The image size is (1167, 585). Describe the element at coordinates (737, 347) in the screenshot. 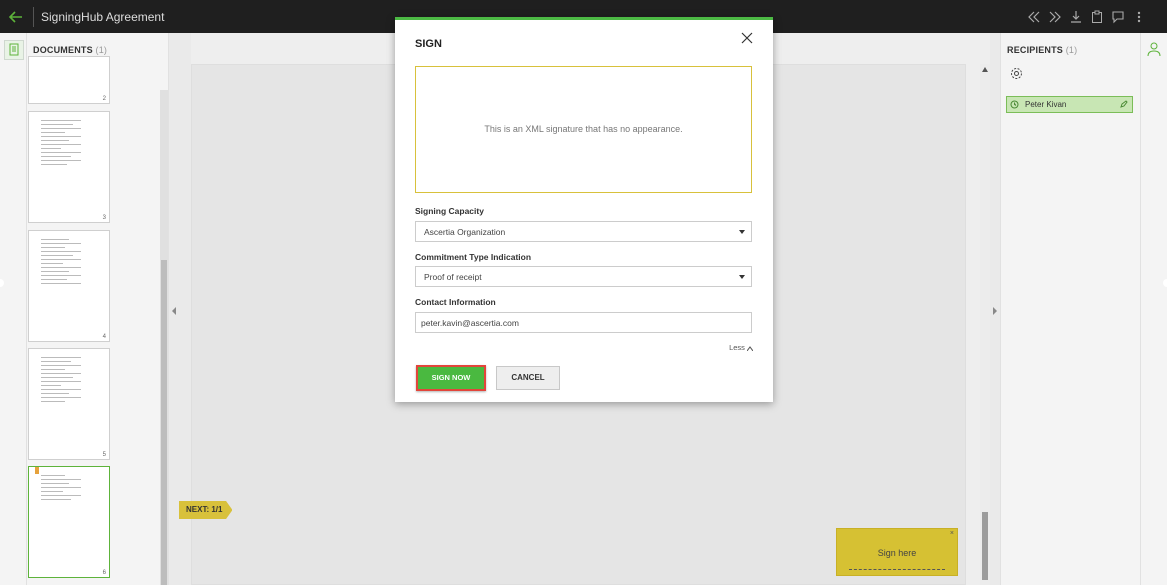

I see `less-label: Less` at that location.